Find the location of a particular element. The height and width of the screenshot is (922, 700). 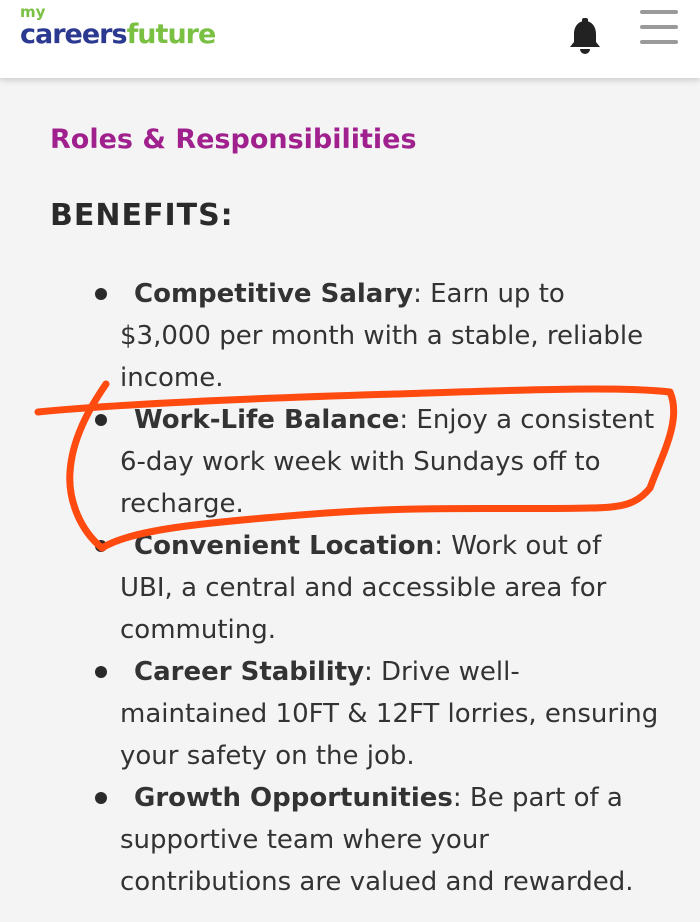

bell-icon is located at coordinates (585, 37).